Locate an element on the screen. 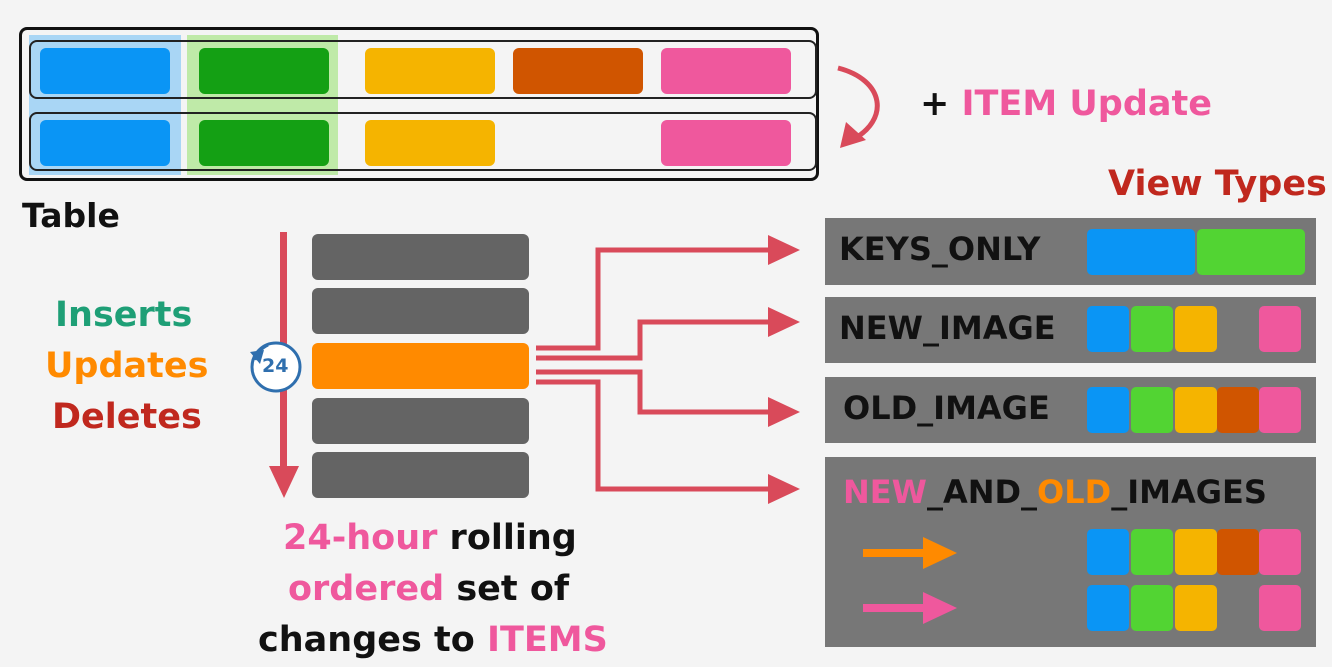 Image resolution: width=1332 pixels, height=667 pixels. caption-24-hour: 24-hour is located at coordinates (360, 538).